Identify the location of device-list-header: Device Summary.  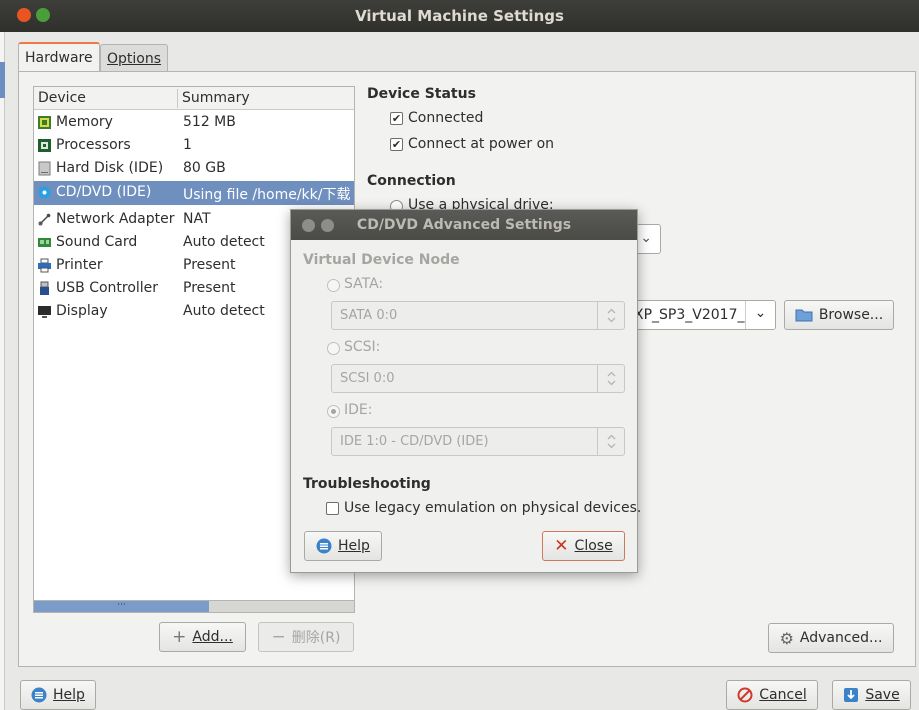
(194, 98).